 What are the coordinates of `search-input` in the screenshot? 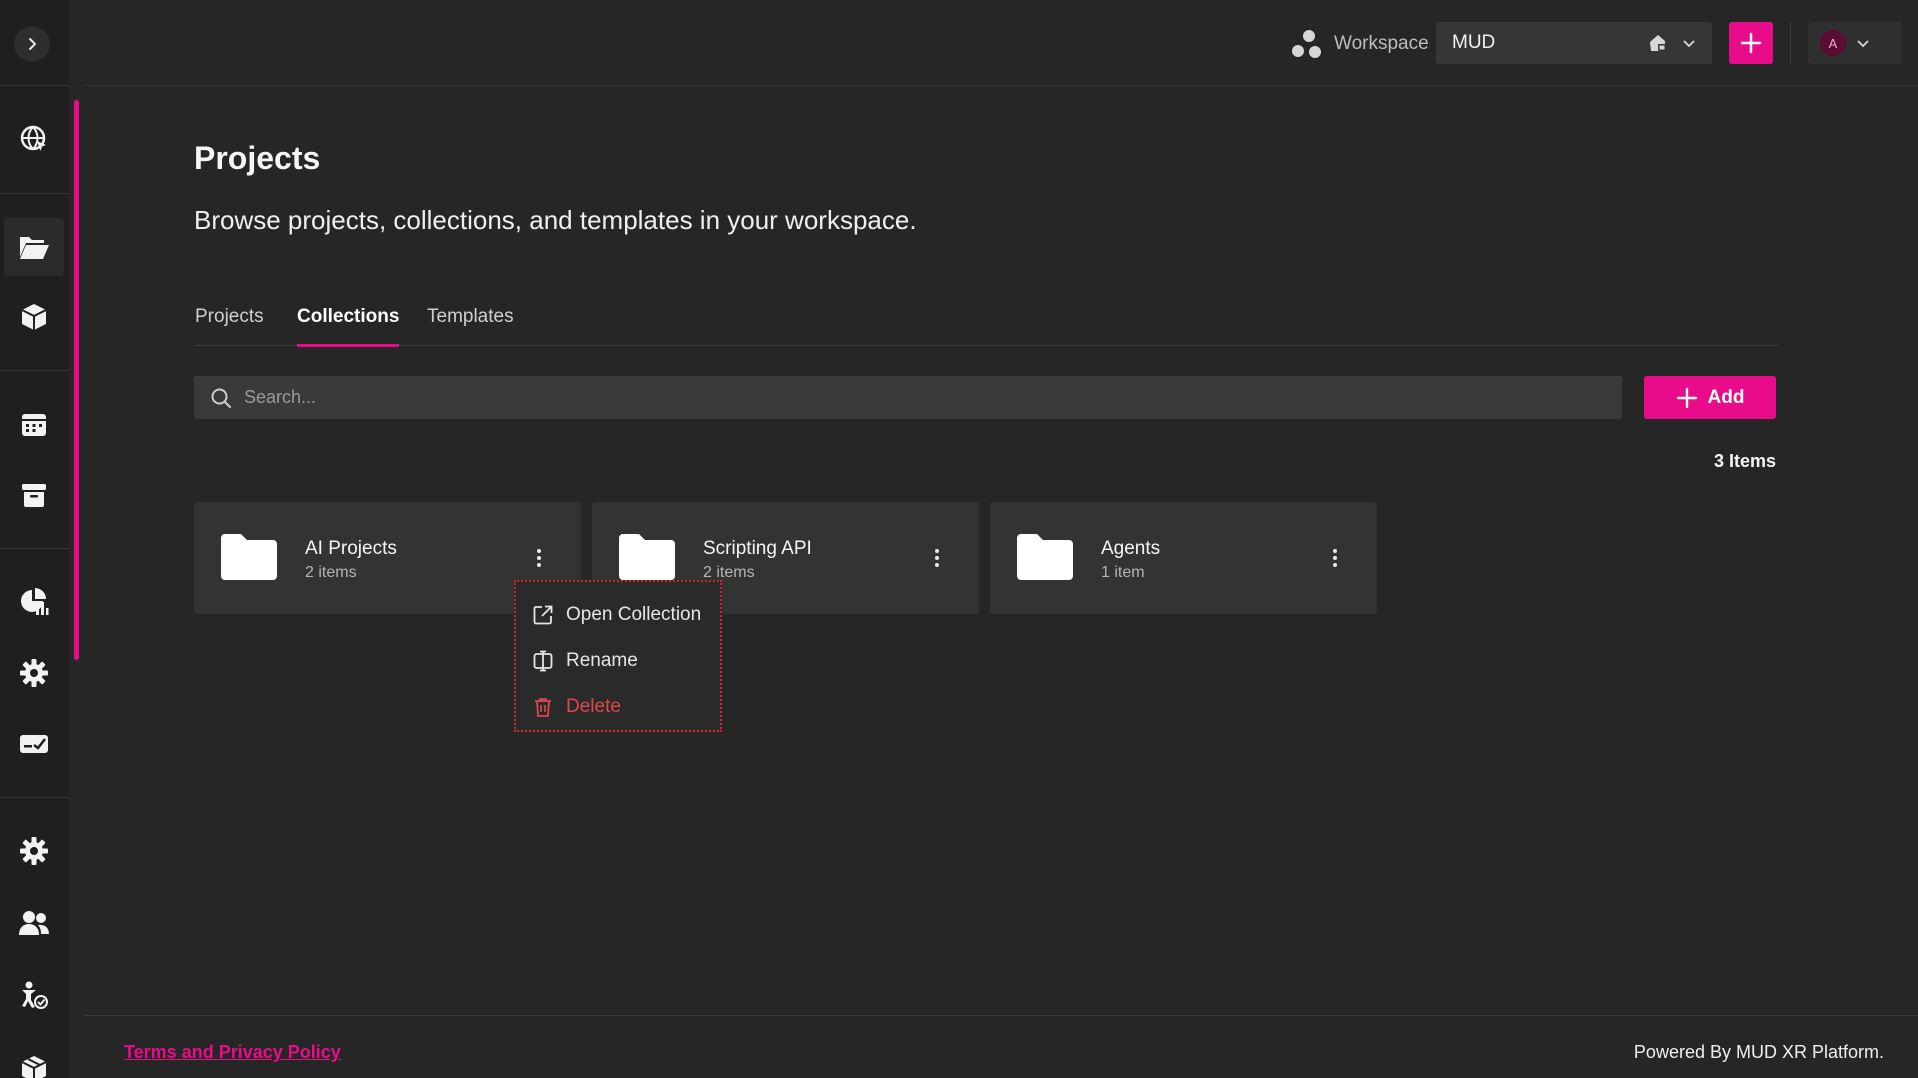 It's located at (925, 397).